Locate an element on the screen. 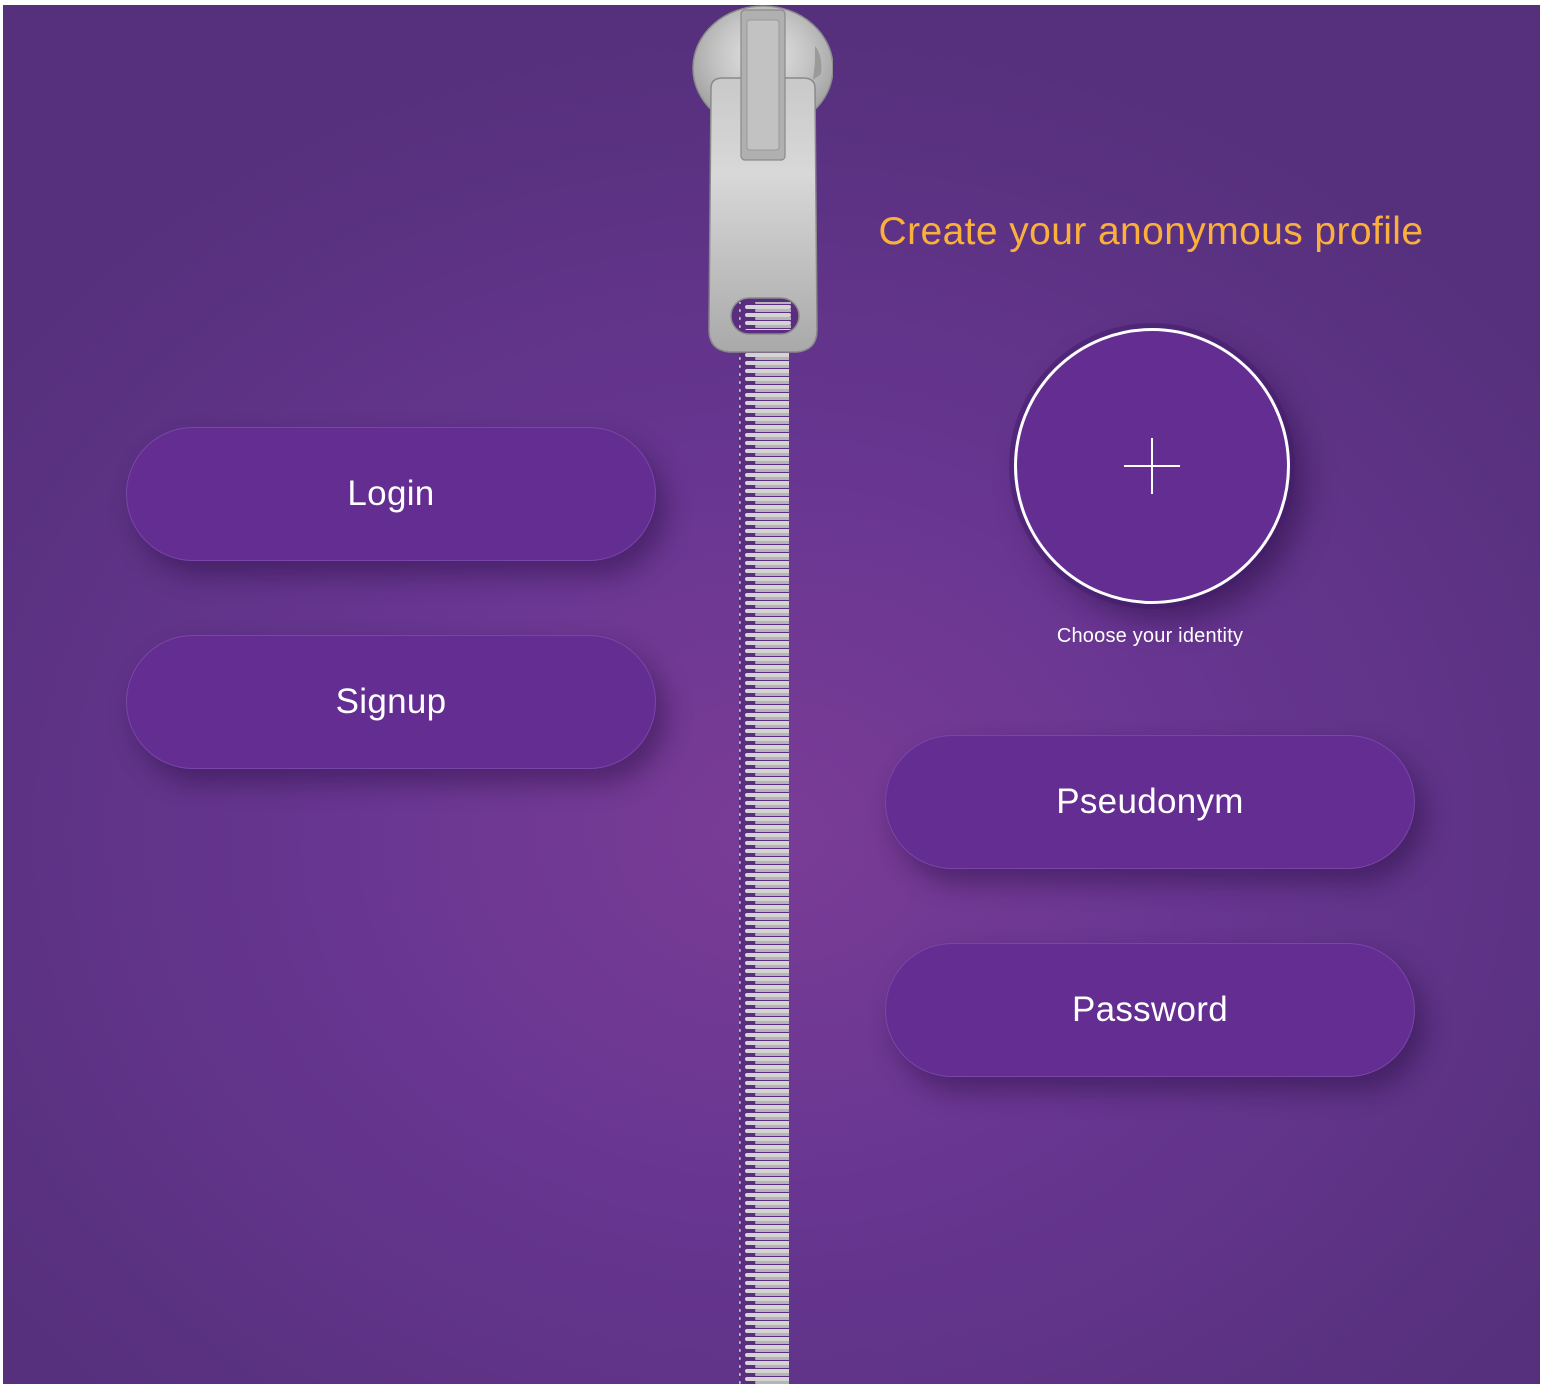  signup-button: Signup is located at coordinates (391, 702).